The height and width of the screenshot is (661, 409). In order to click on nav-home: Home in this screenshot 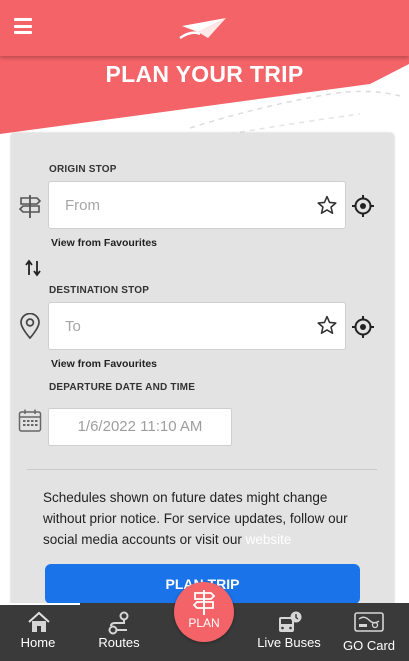, I will do `click(38, 632)`.